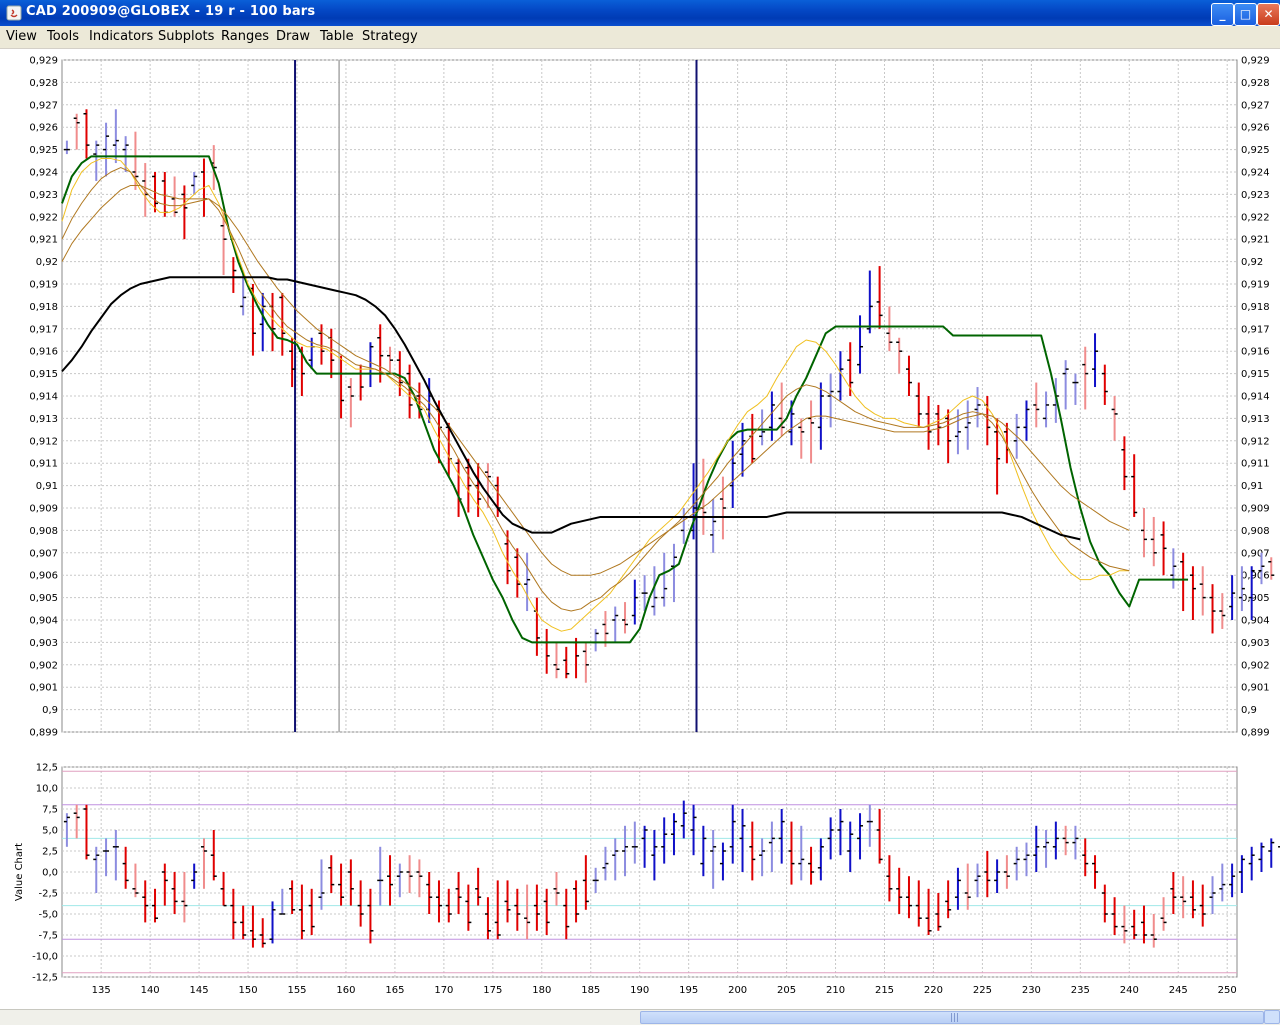 This screenshot has width=1280, height=1025. I want to click on y-tick-label: 0,913, so click(43, 419).